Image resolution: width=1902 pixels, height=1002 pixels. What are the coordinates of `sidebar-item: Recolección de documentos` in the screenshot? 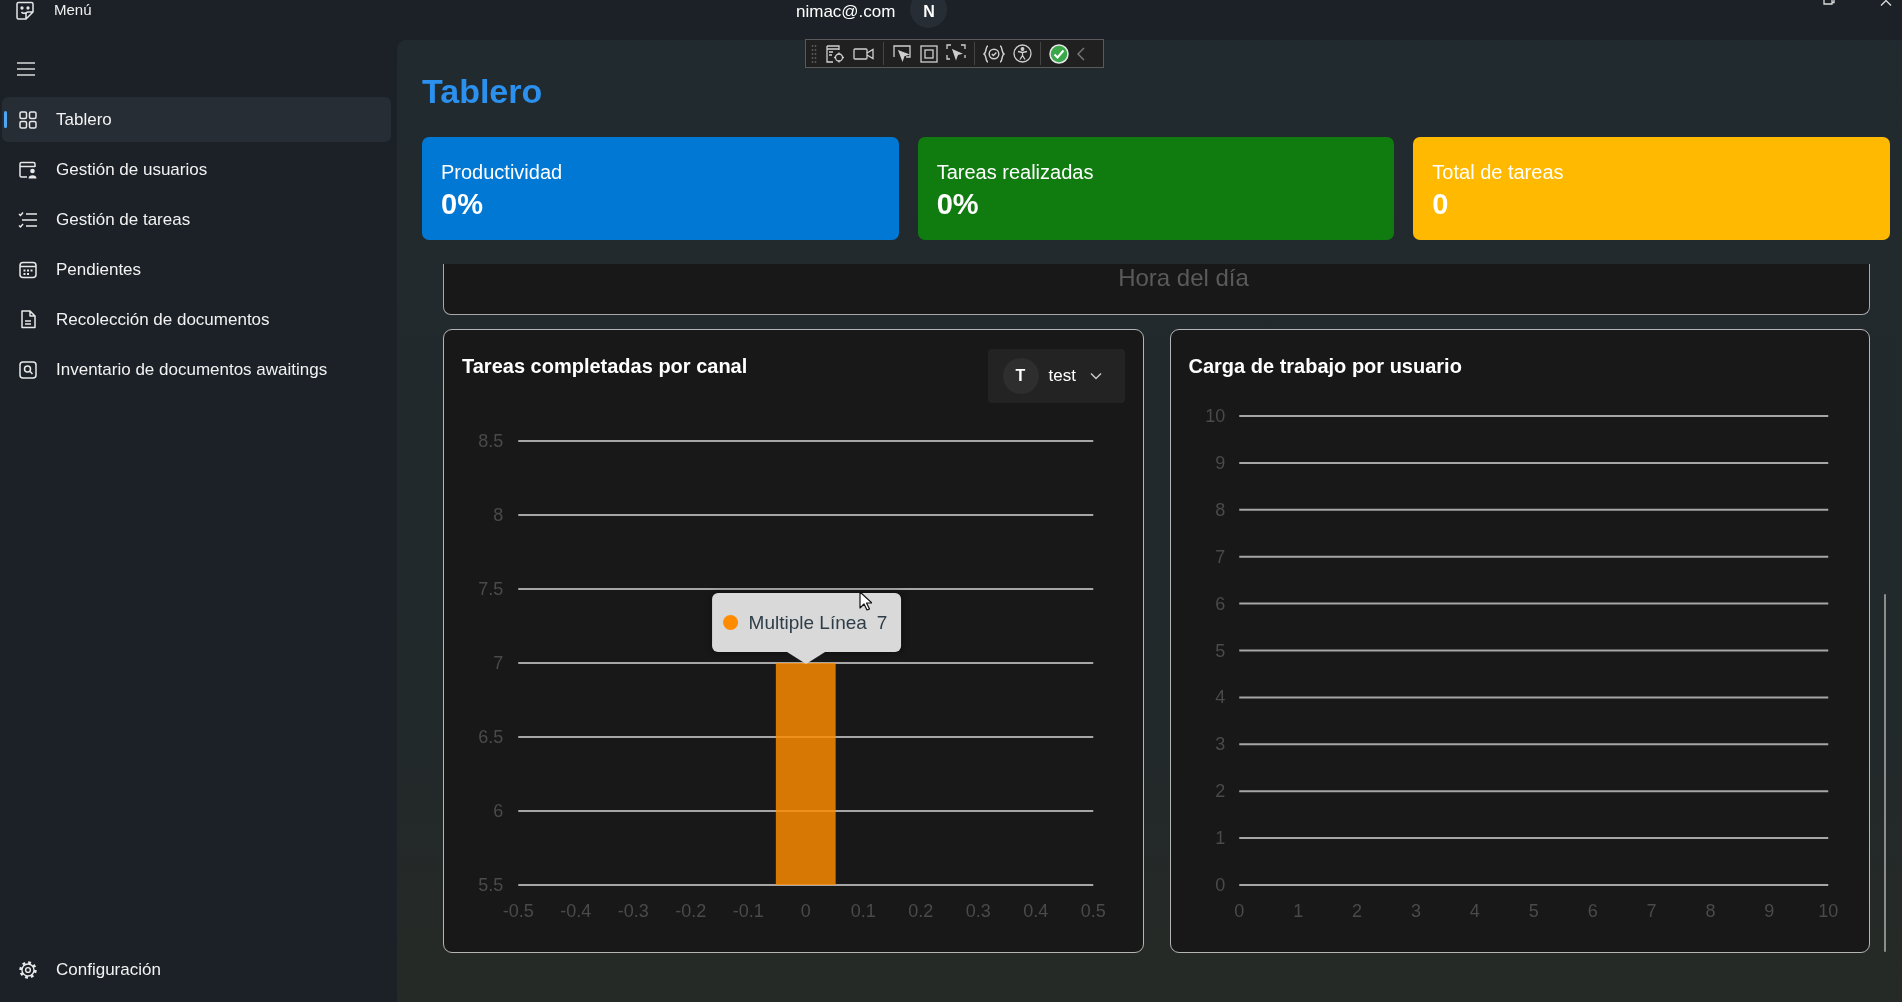 It's located at (196, 319).